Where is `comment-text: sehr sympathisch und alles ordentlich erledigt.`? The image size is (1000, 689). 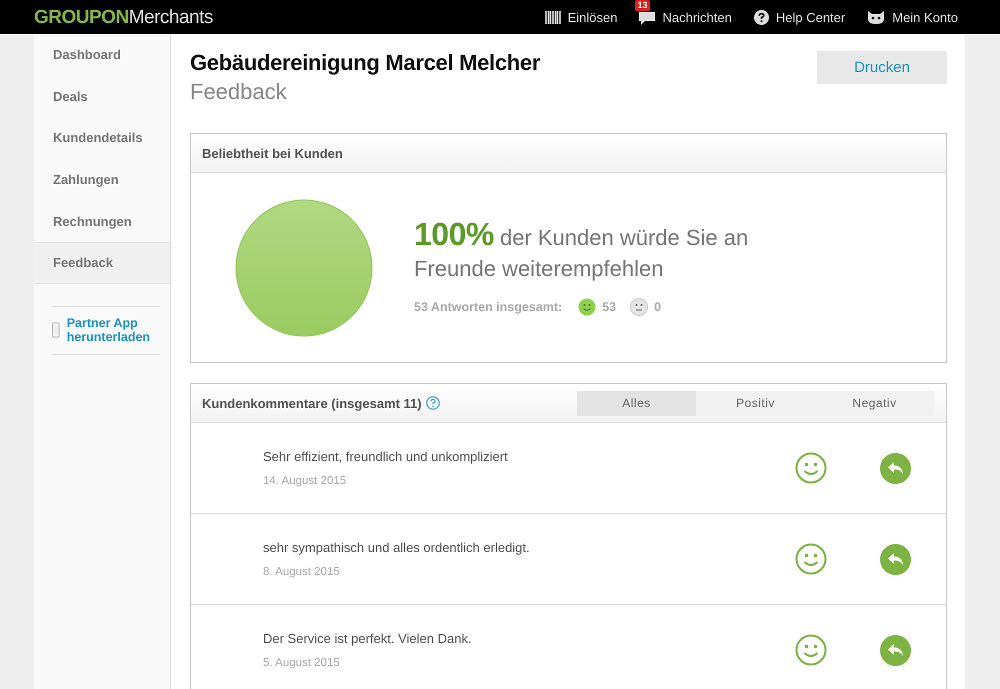
comment-text: sehr sympathisch und alles ordentlich erledigt. is located at coordinates (397, 547).